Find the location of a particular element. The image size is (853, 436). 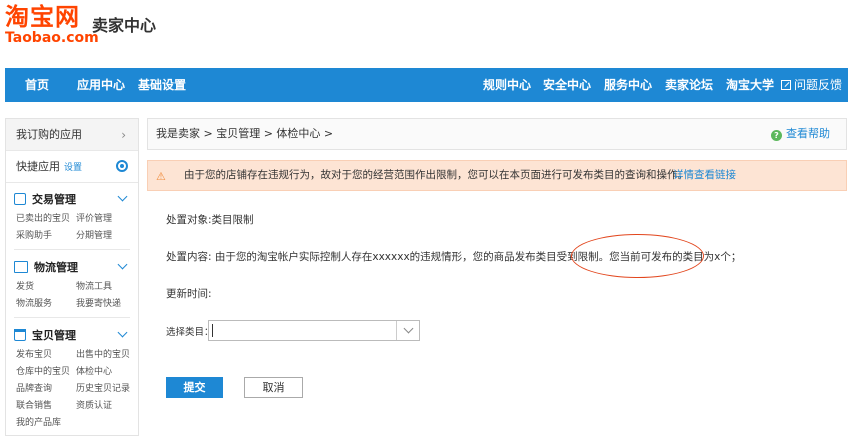

sidebar-link-product-library: 我的产品库 is located at coordinates (46, 423).